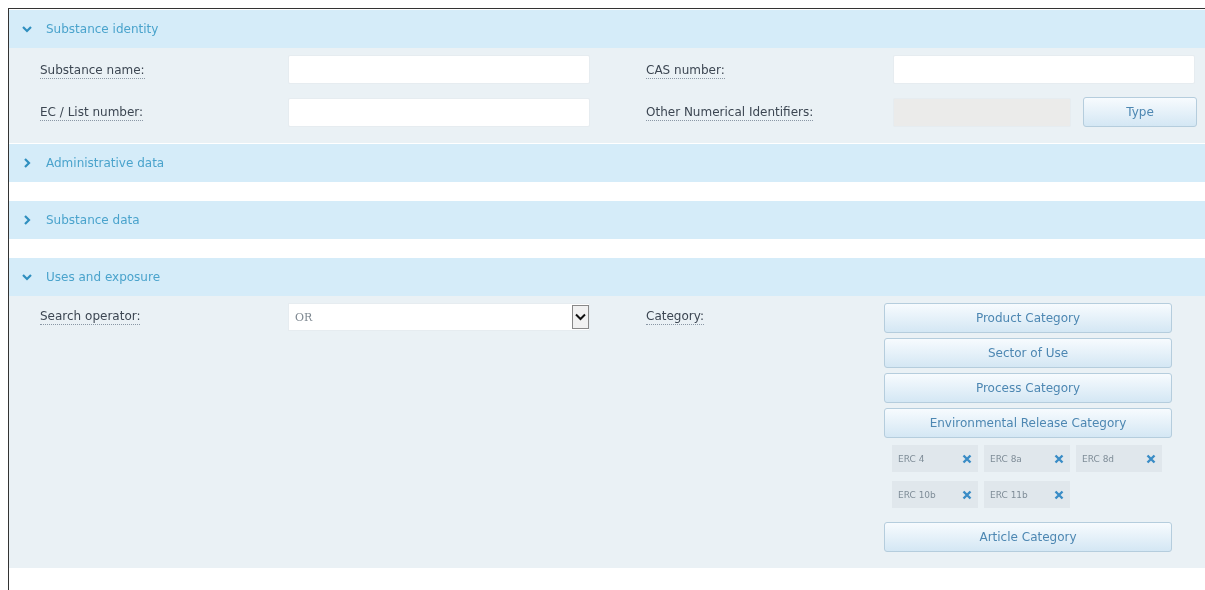 This screenshot has height=590, width=1205. I want to click on field-label: Category:, so click(675, 317).